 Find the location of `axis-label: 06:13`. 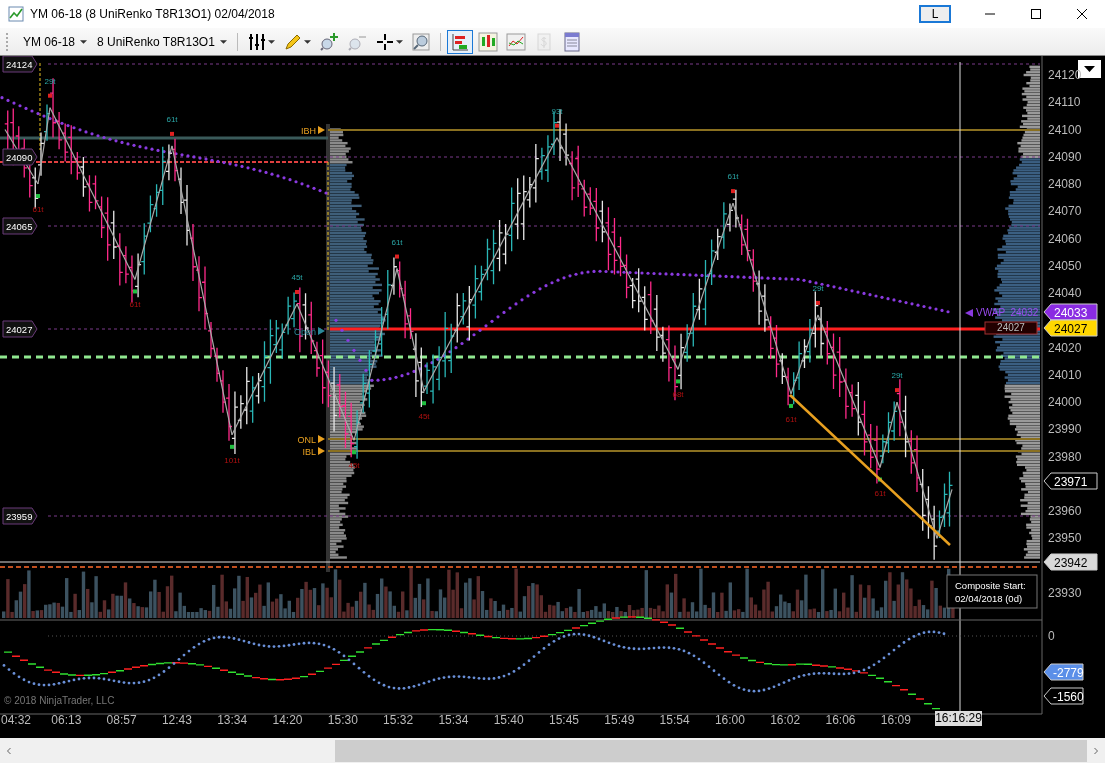

axis-label: 06:13 is located at coordinates (66, 720).